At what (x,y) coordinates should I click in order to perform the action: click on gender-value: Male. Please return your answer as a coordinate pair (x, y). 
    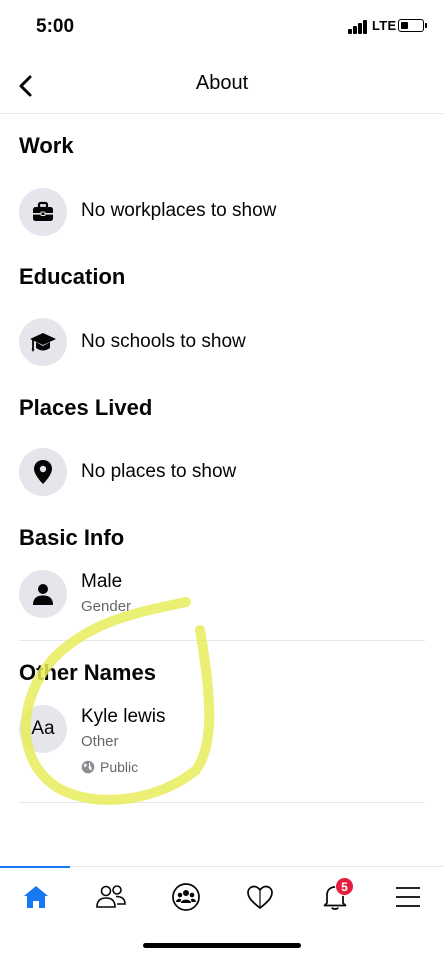
    Looking at the image, I should click on (102, 581).